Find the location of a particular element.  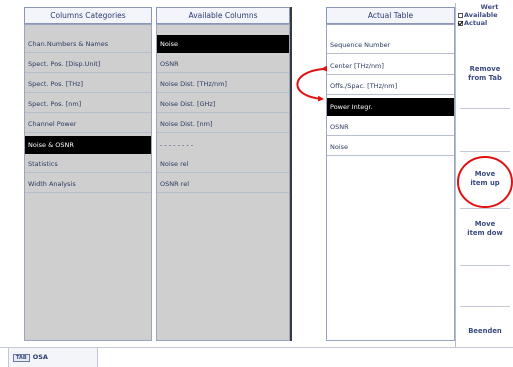

tab-icon: TAB is located at coordinates (21, 358).